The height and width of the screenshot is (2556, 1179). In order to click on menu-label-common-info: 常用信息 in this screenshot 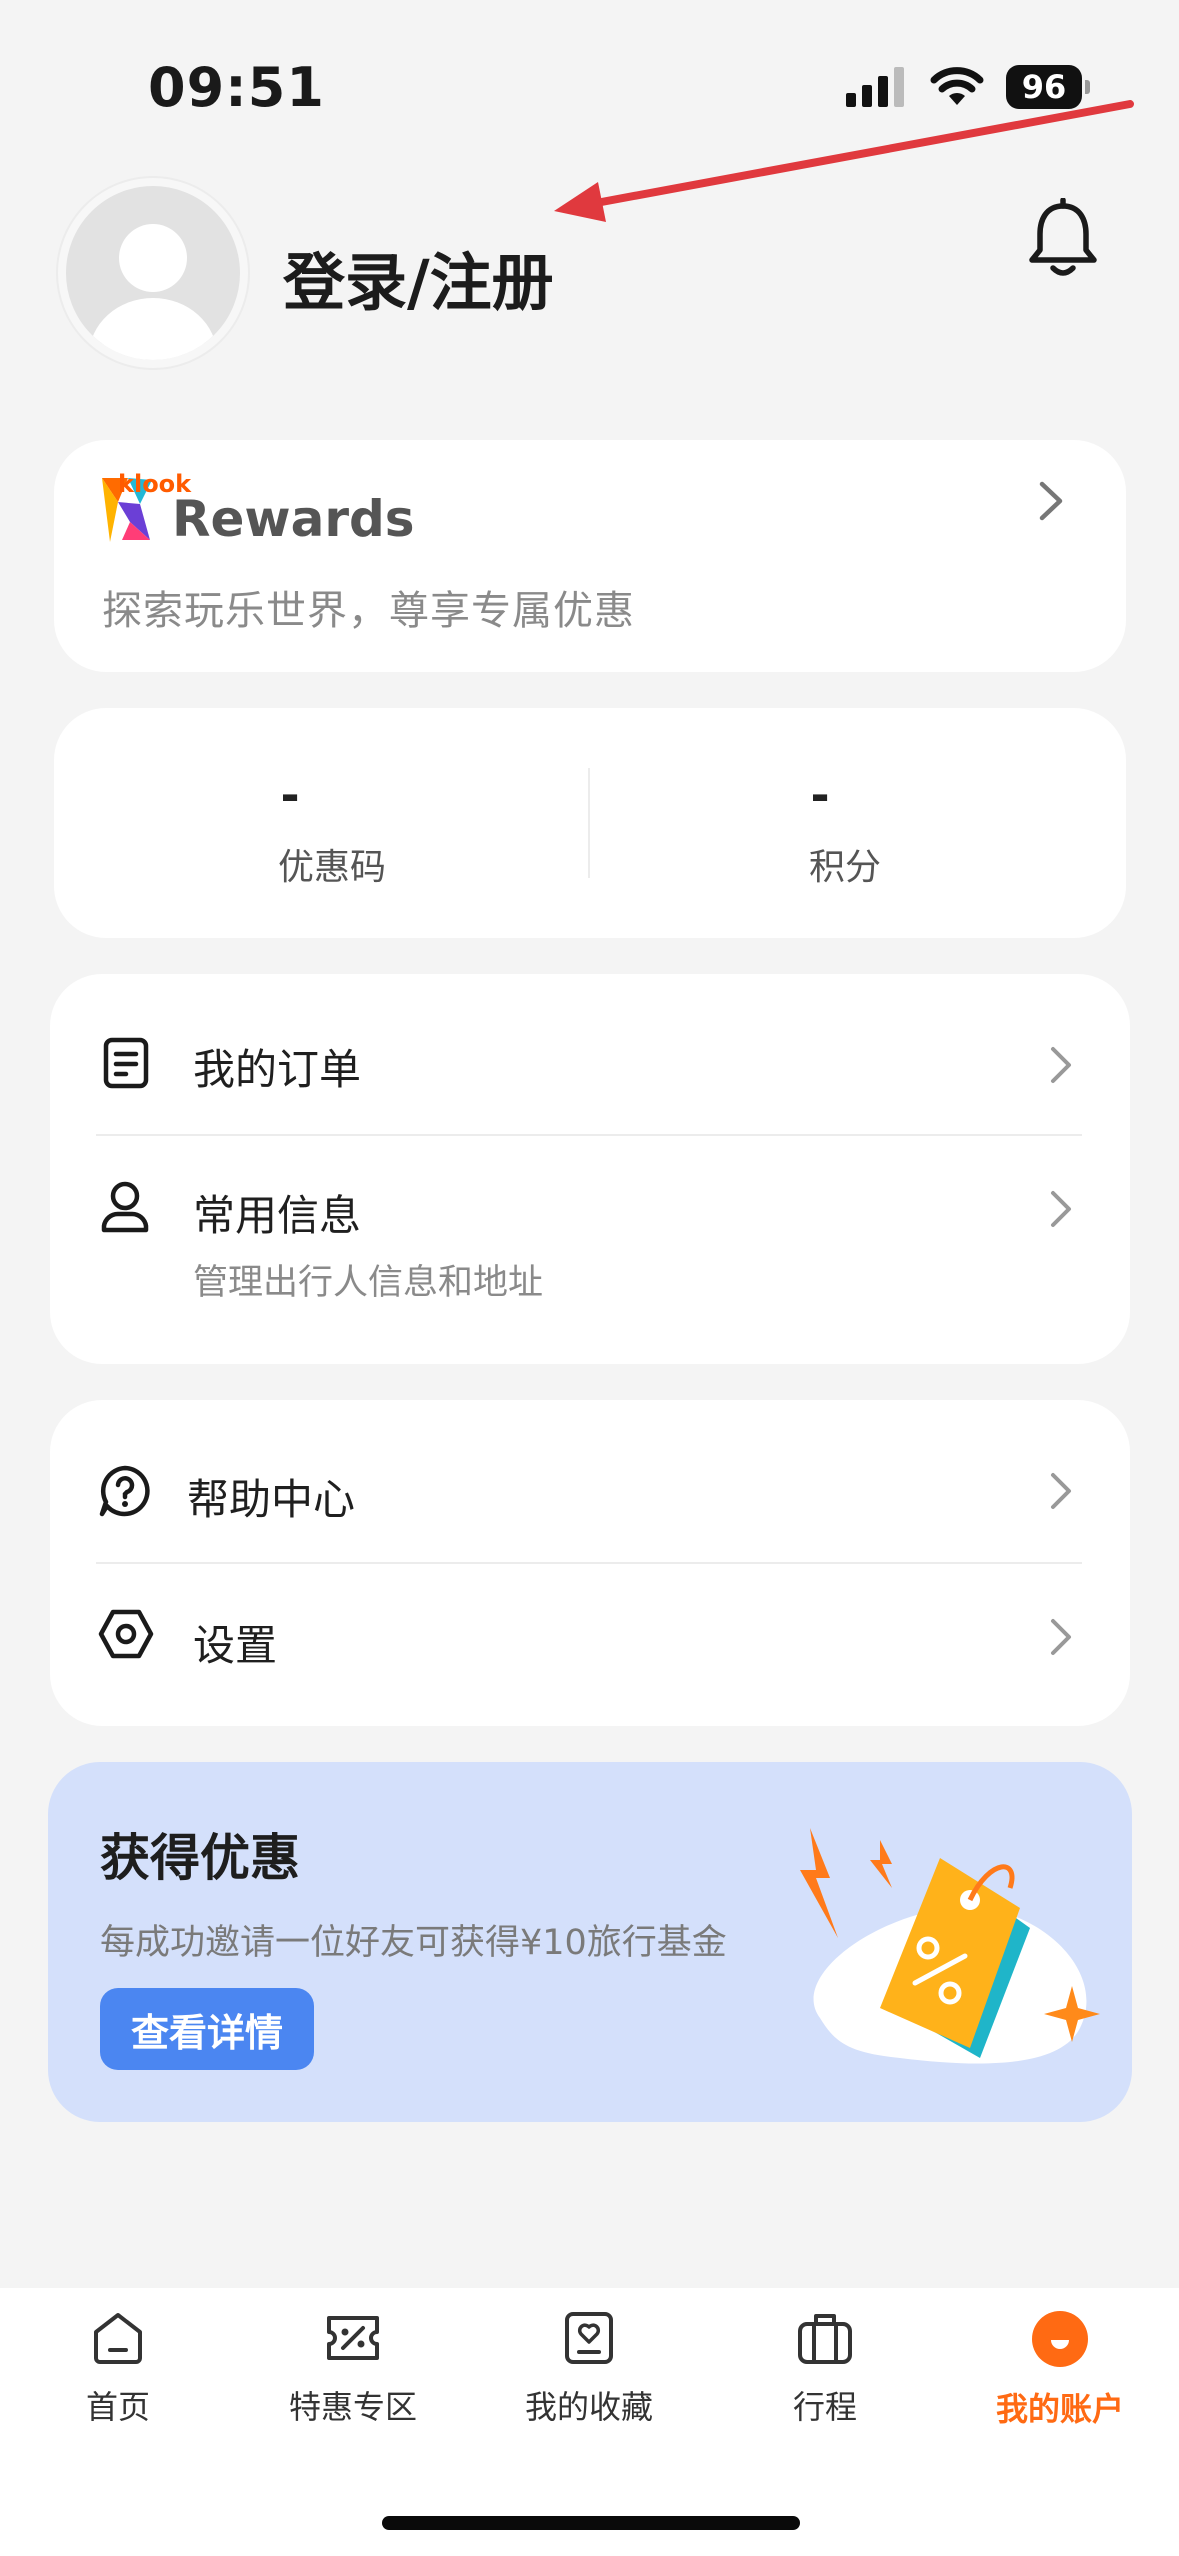, I will do `click(277, 1215)`.